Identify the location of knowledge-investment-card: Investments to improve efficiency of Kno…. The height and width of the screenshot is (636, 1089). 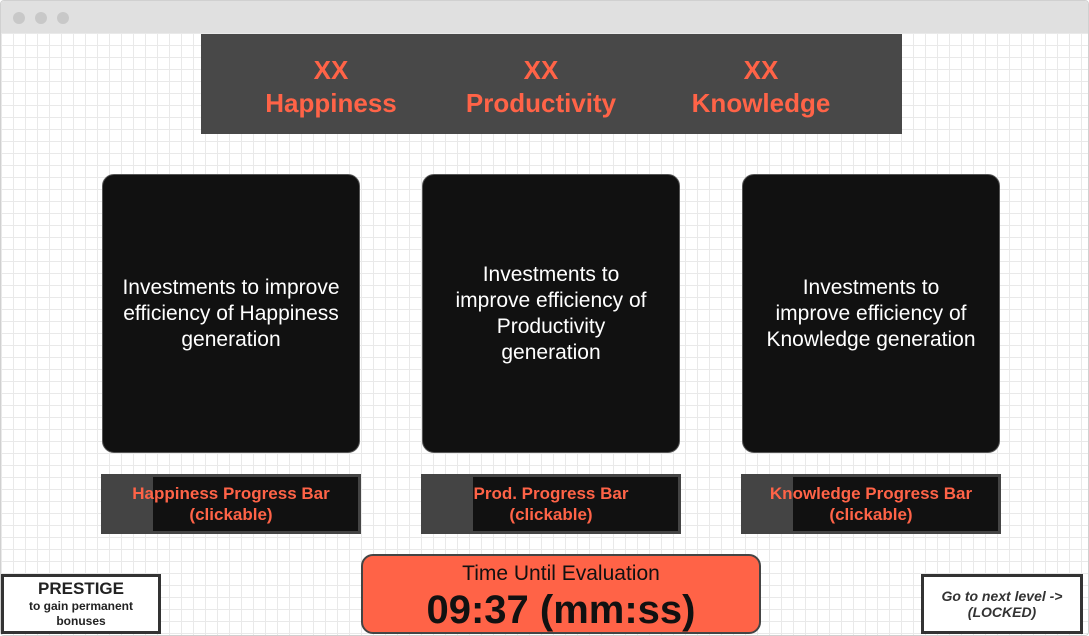
(871, 313).